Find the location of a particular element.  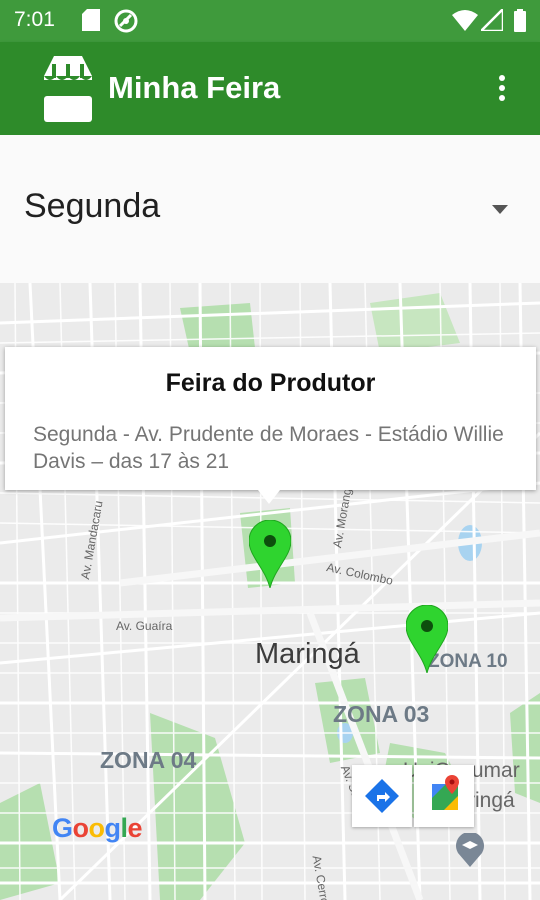

open-in-maps-button is located at coordinates (444, 796).